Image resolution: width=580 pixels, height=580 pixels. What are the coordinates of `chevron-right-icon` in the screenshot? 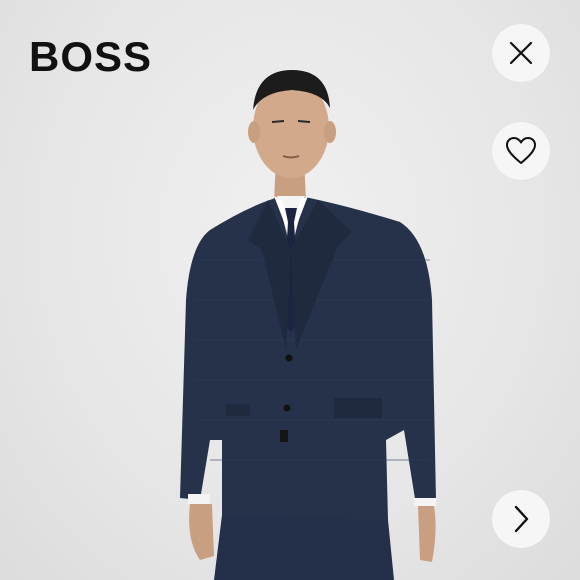 It's located at (521, 519).